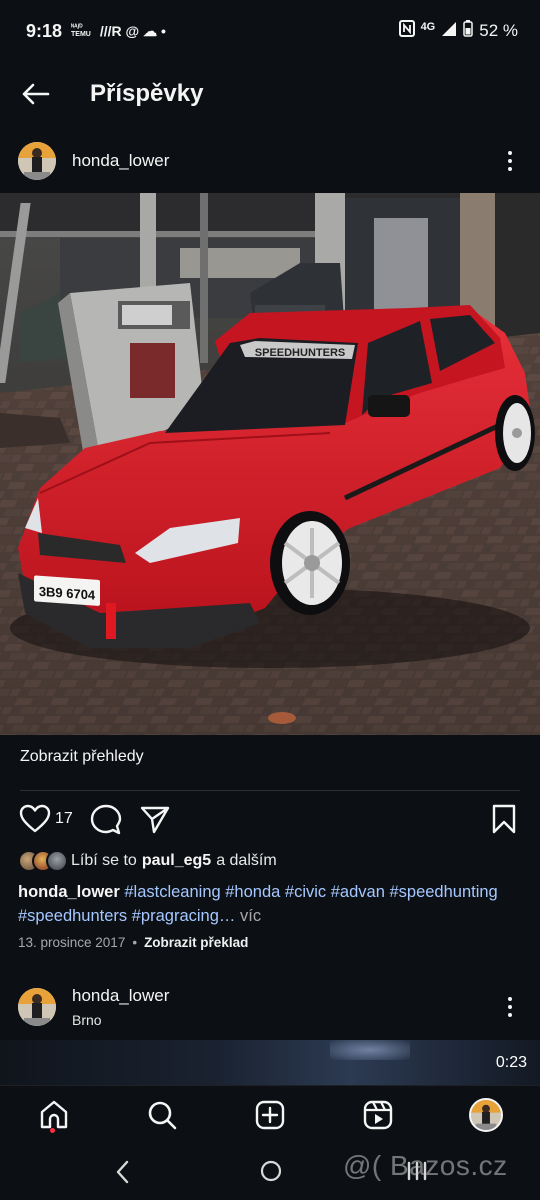  Describe the element at coordinates (246, 860) in the screenshot. I see `likes-suffix: a dalším` at that location.